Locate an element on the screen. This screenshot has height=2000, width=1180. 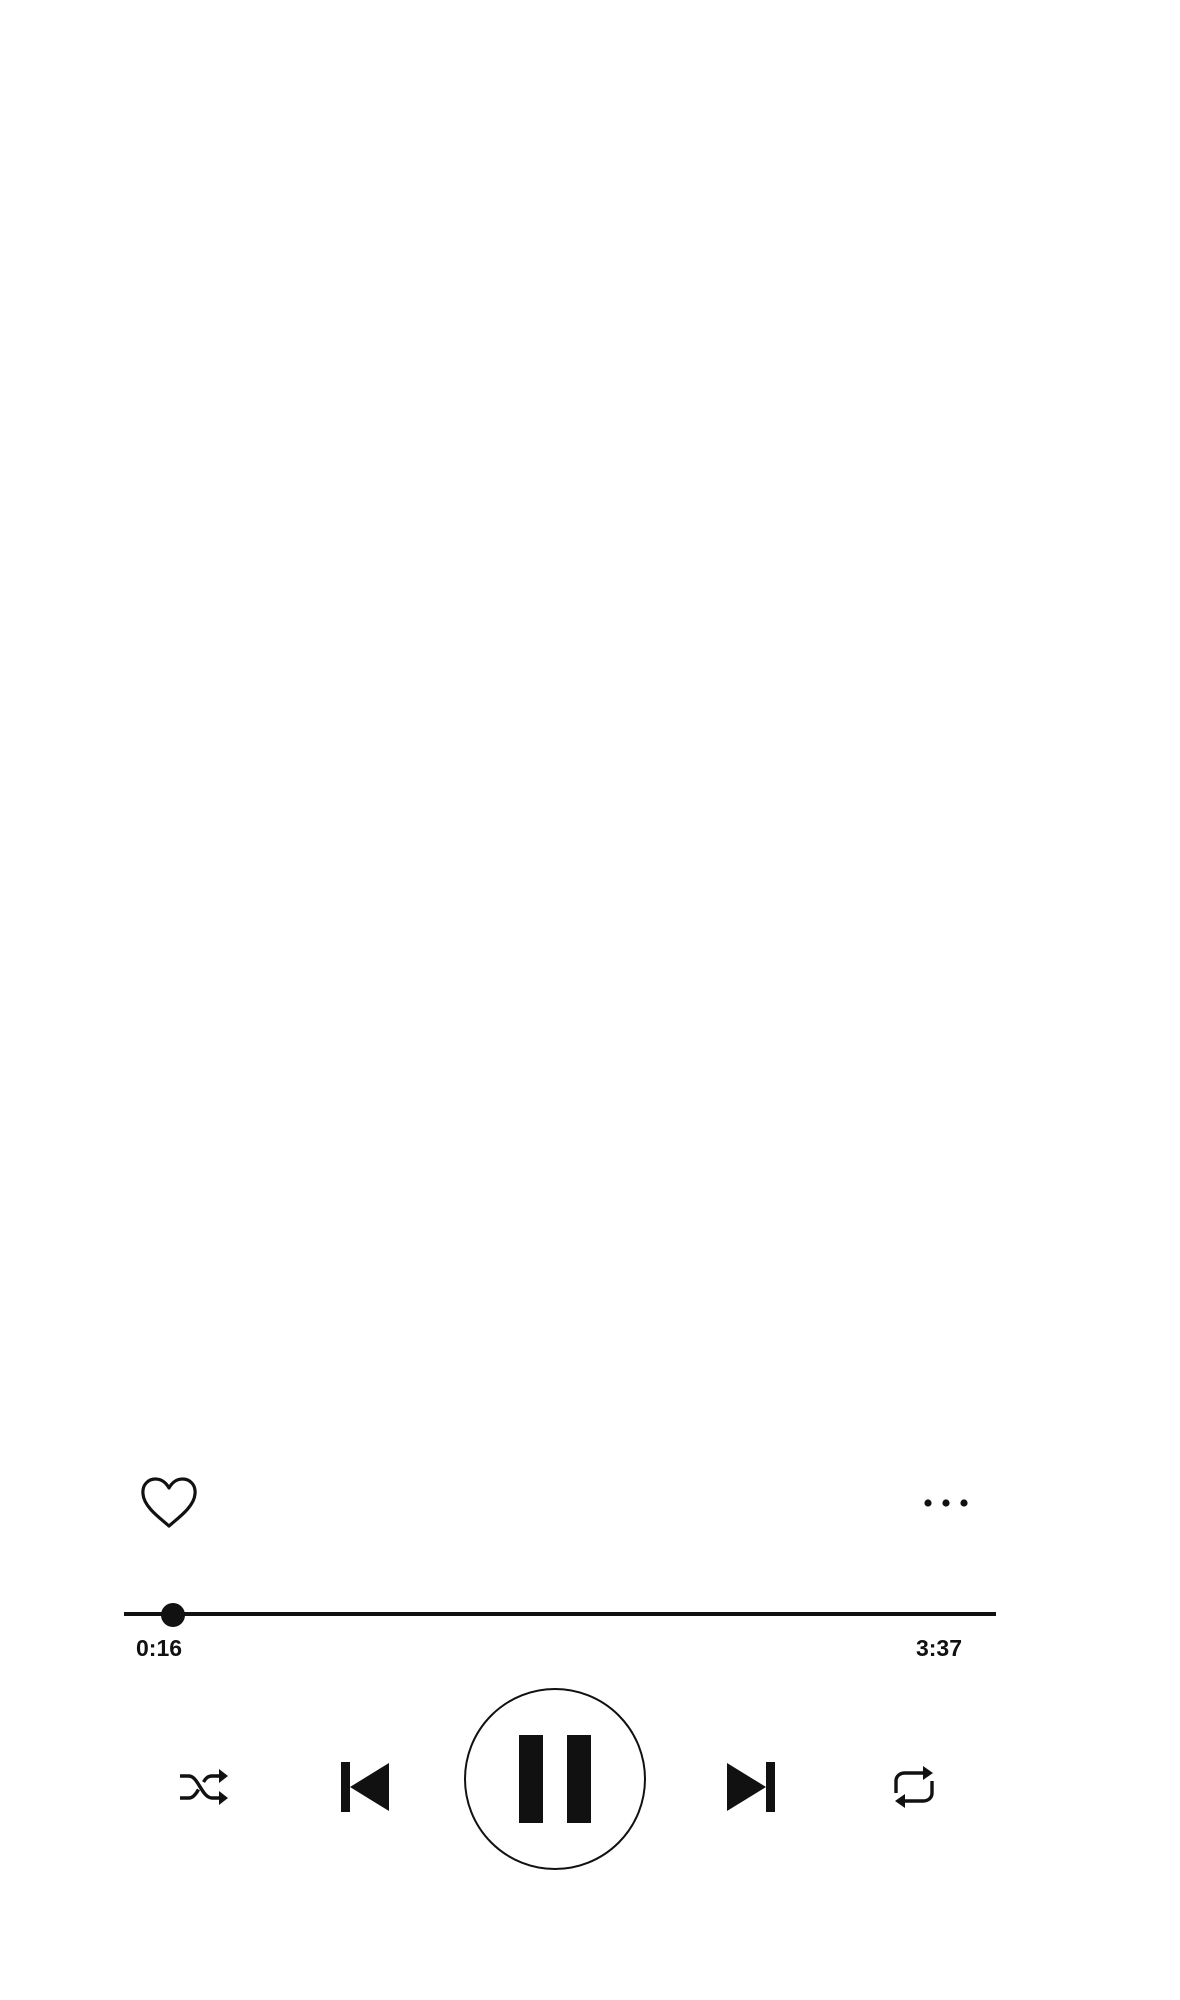
shuffle-icon is located at coordinates (204, 1787).